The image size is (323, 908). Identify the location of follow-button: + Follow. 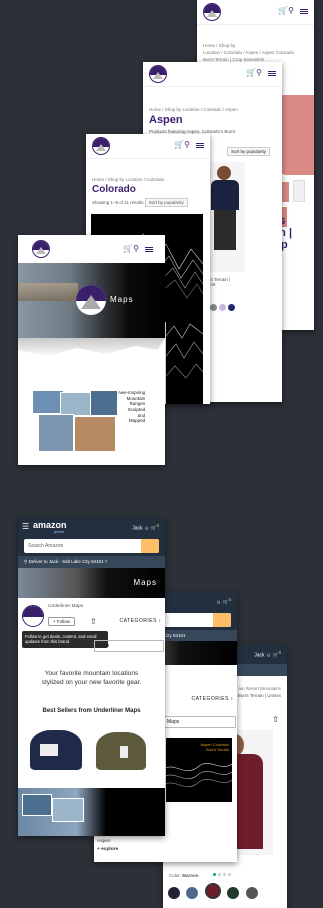
(61, 621).